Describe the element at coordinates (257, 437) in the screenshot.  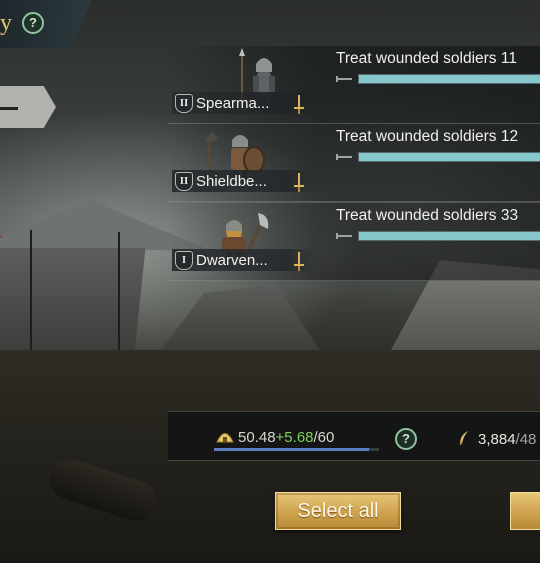
I see `capacity-current: 50.48` at that location.